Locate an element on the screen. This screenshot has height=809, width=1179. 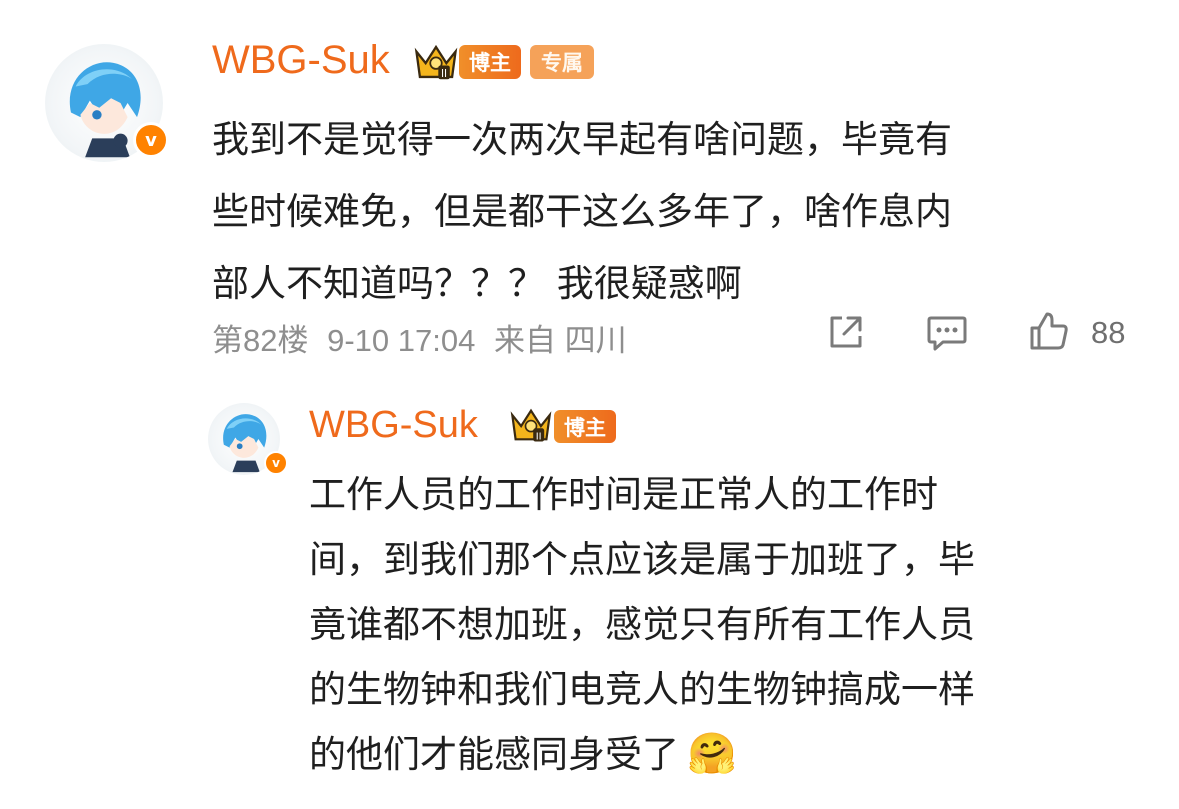
like-thumb-icon is located at coordinates (1049, 331).